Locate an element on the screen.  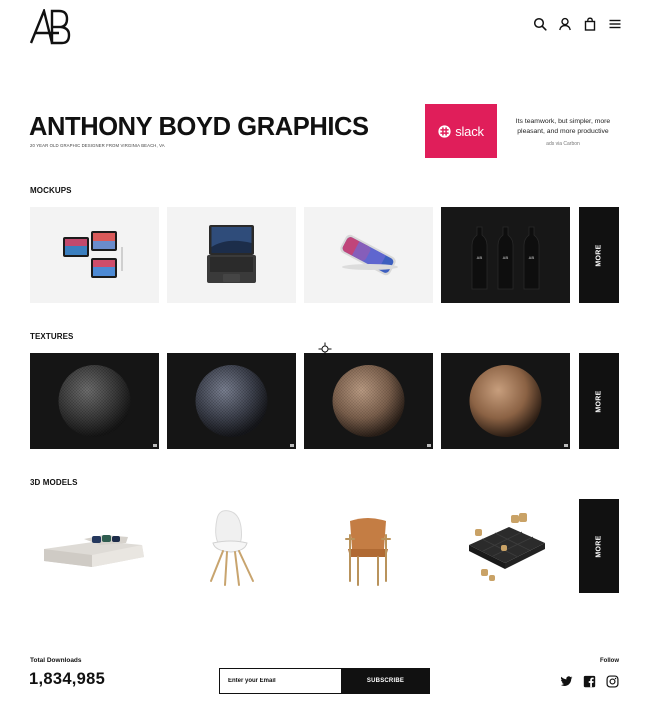
facebook-icon is located at coordinates (589, 681).